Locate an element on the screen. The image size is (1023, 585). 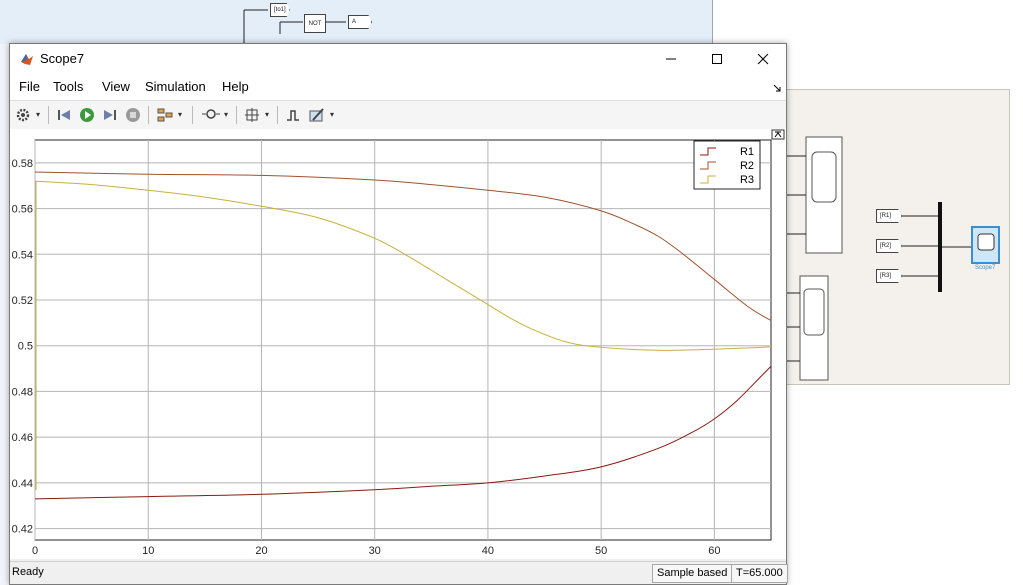
settings-button is located at coordinates (23, 115).